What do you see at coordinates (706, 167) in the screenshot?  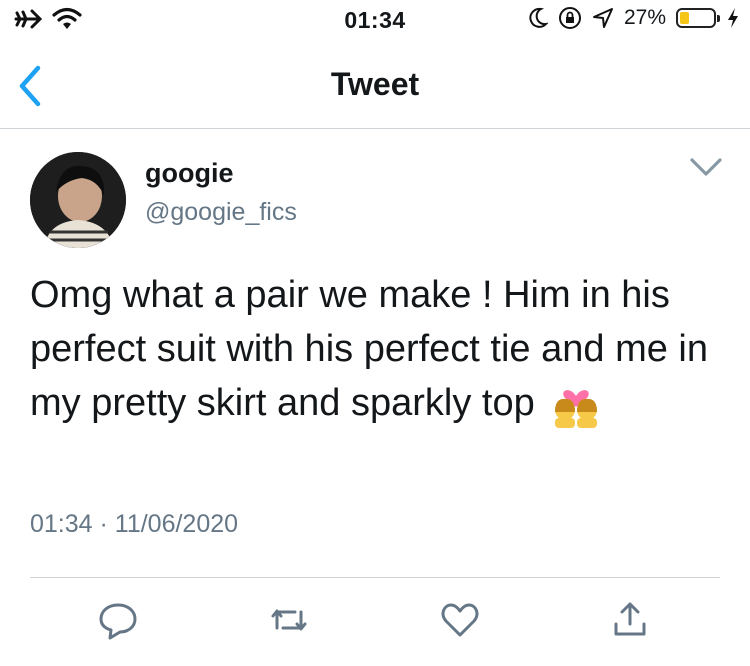 I see `chevron-down-icon` at bounding box center [706, 167].